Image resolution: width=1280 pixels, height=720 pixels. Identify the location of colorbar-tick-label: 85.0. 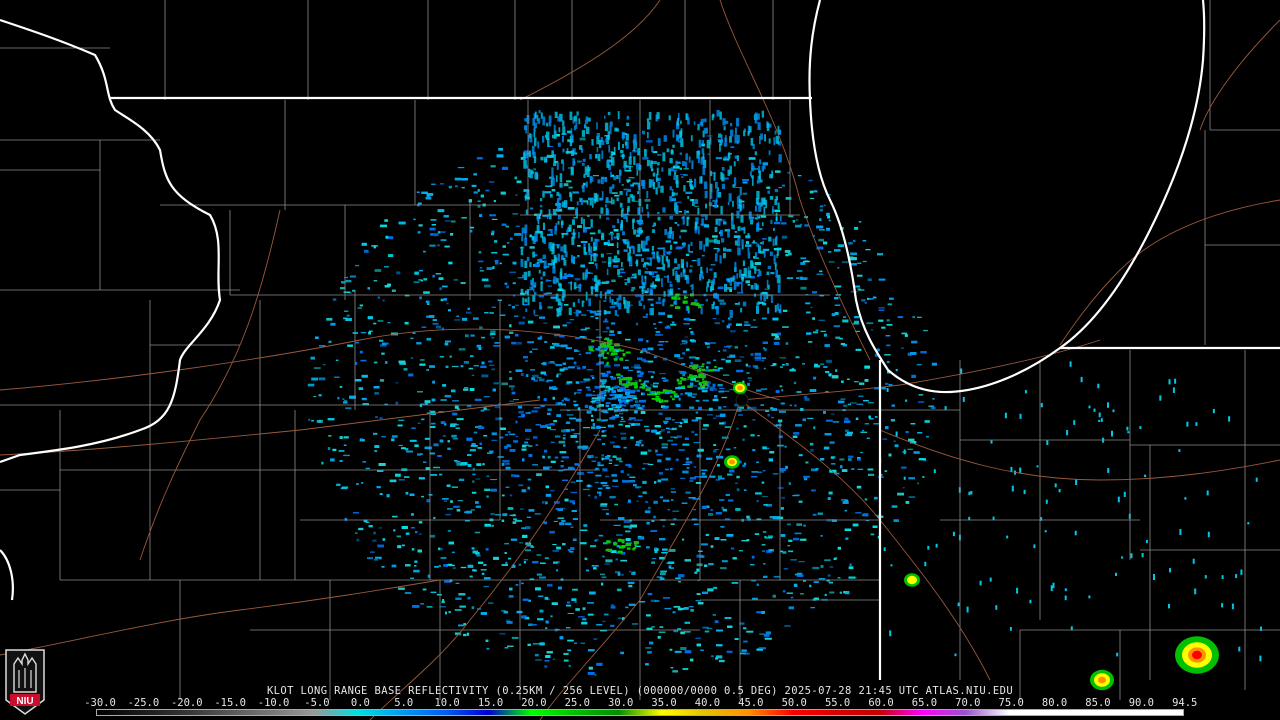
(1098, 703).